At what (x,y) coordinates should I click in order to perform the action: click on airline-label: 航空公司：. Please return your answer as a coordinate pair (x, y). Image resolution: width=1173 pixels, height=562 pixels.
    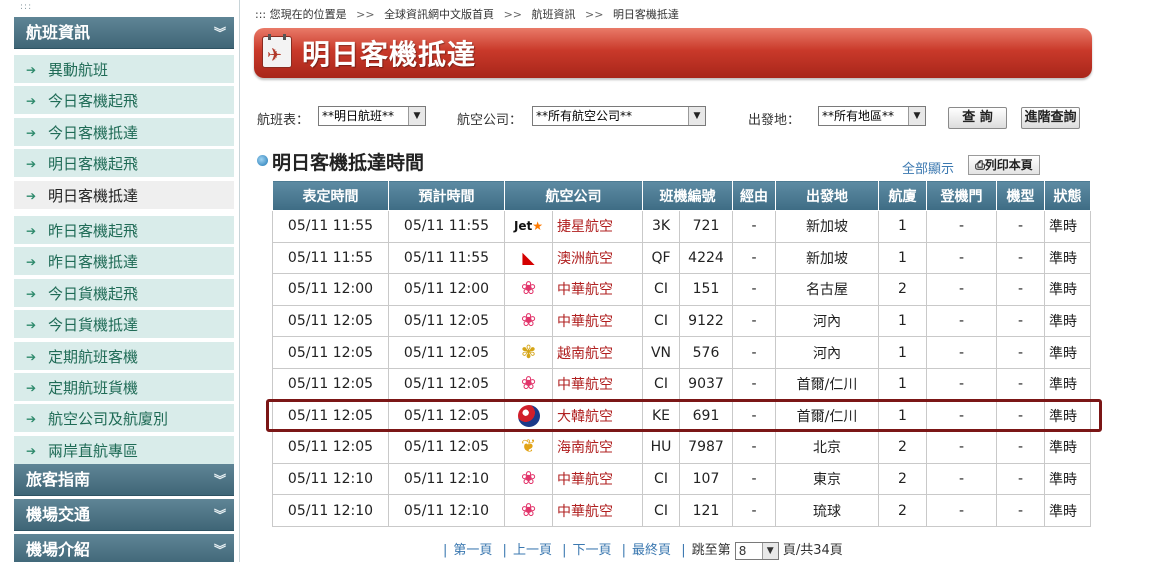
    Looking at the image, I should click on (490, 120).